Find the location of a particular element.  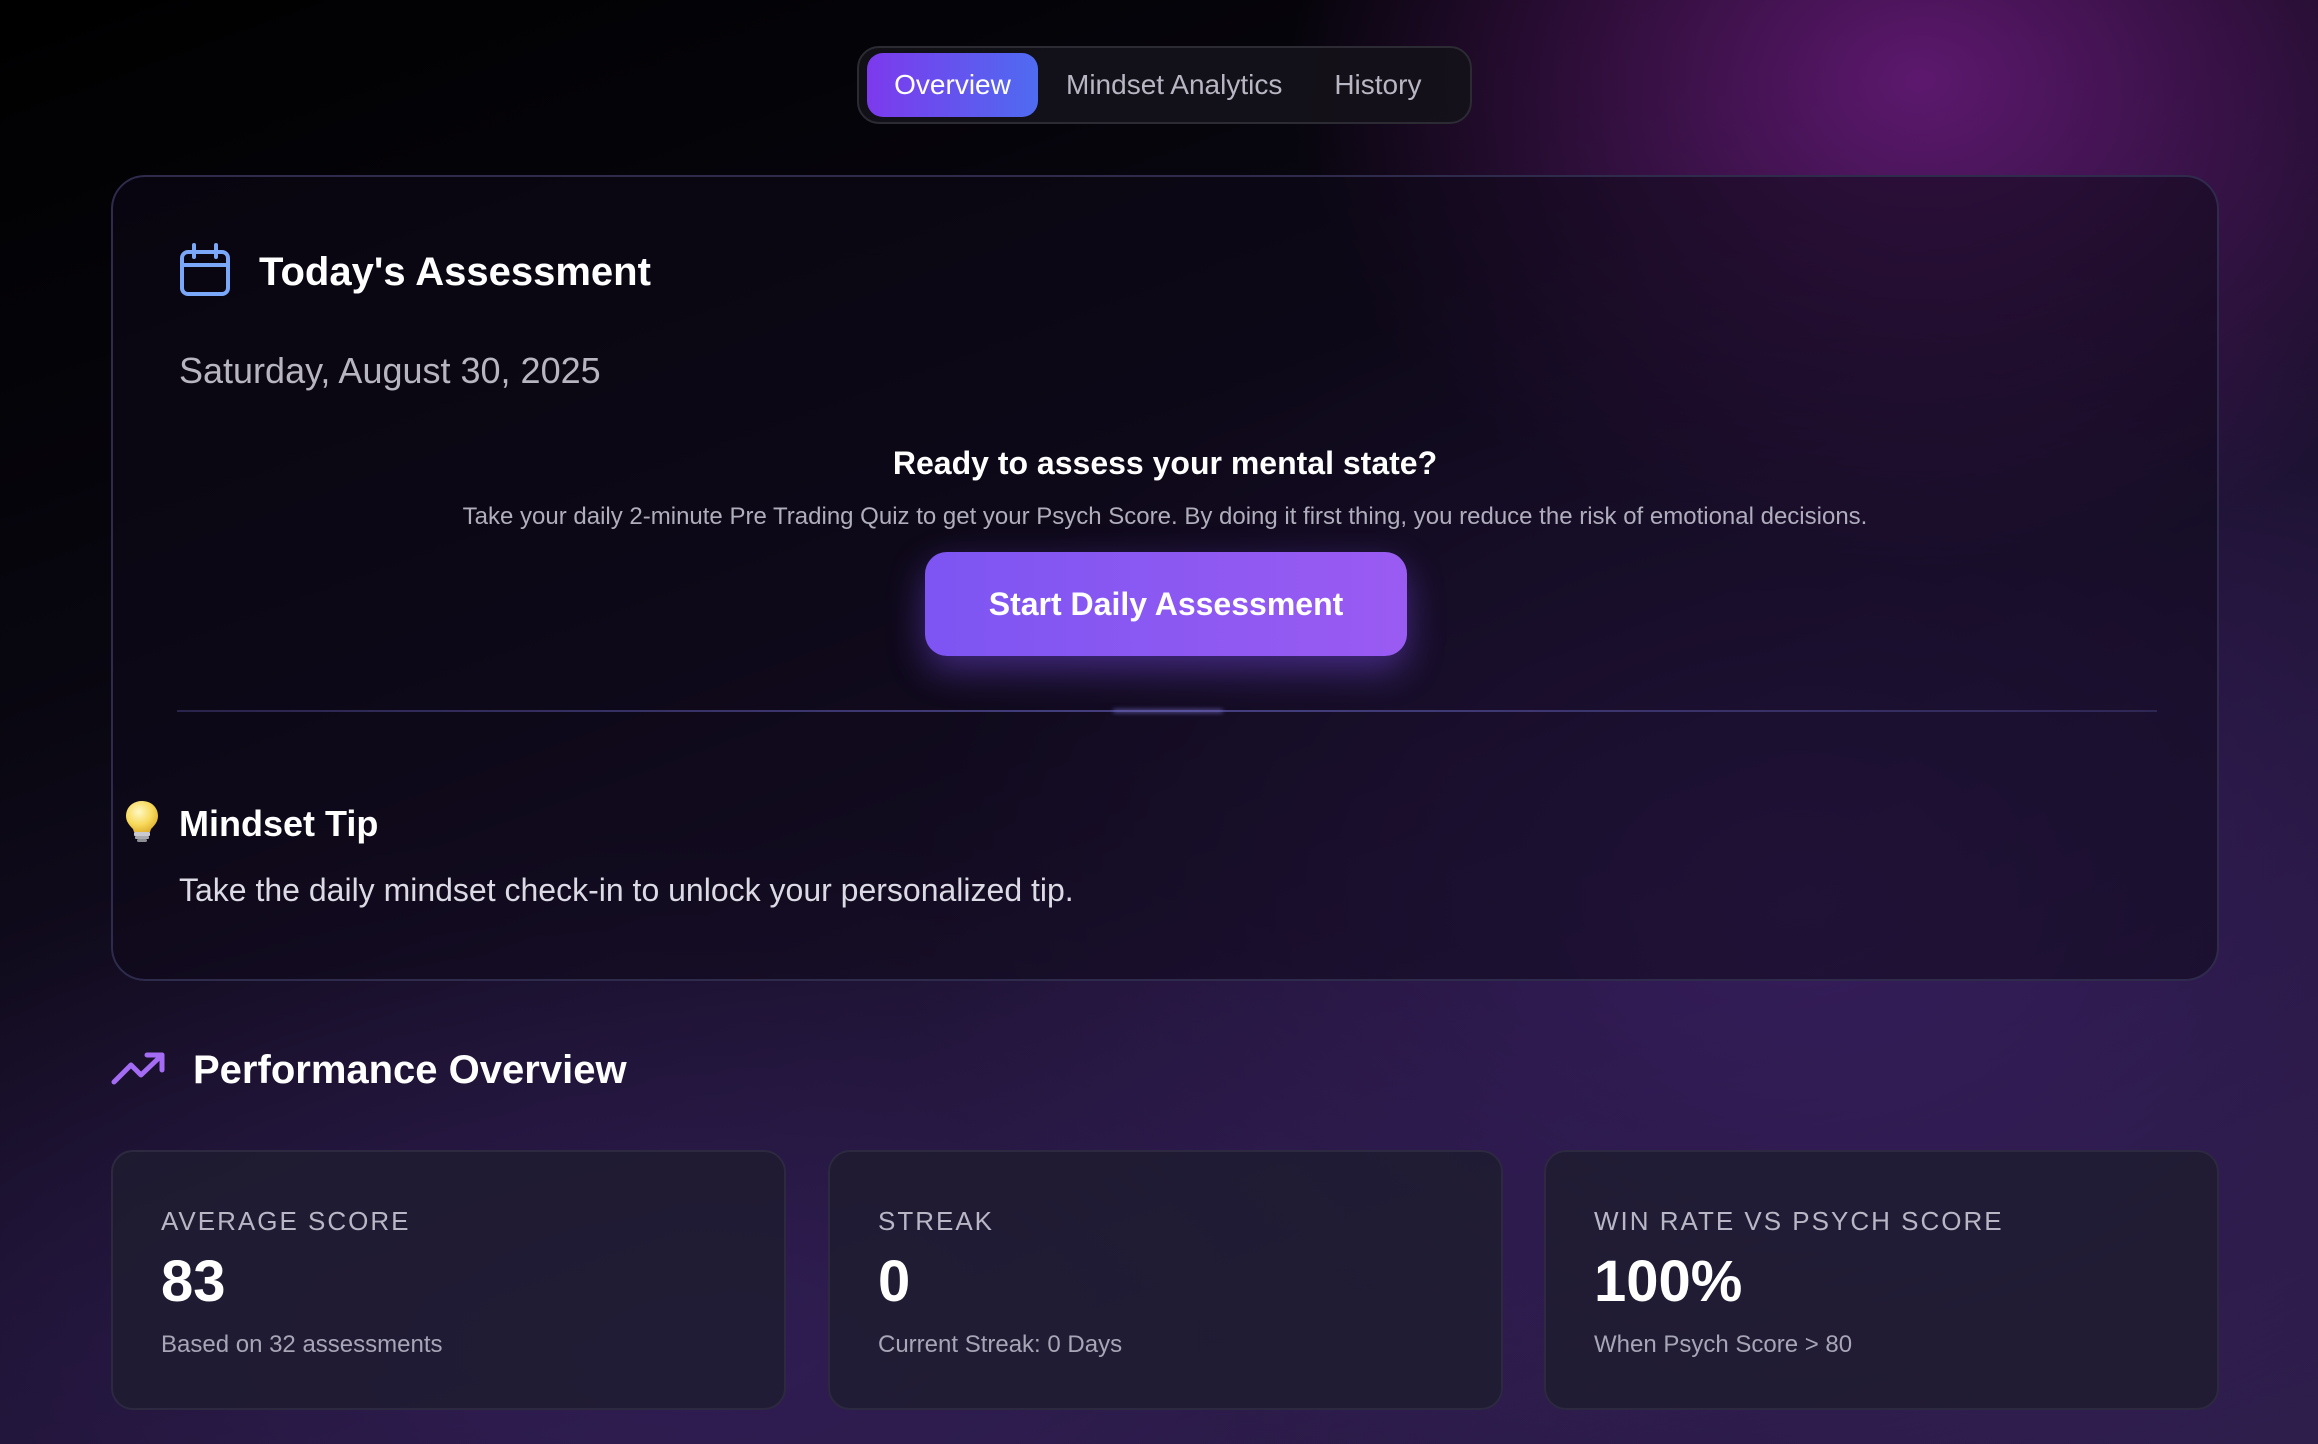

stat-subtext: Based on 32 assessments is located at coordinates (302, 1344).